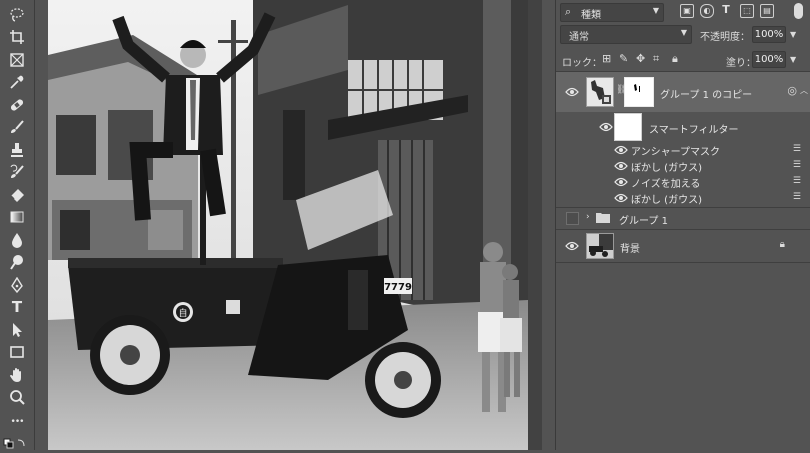 Image resolution: width=810 pixels, height=453 pixels. What do you see at coordinates (568, 11) in the screenshot?
I see `search-icon: ⌕` at bounding box center [568, 11].